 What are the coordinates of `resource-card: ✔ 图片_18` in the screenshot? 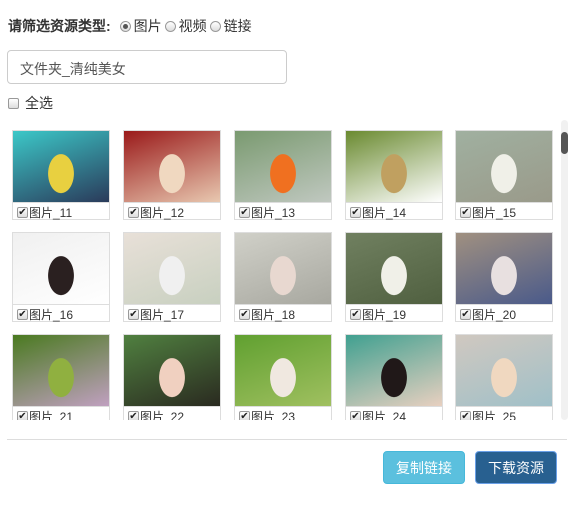 It's located at (283, 277).